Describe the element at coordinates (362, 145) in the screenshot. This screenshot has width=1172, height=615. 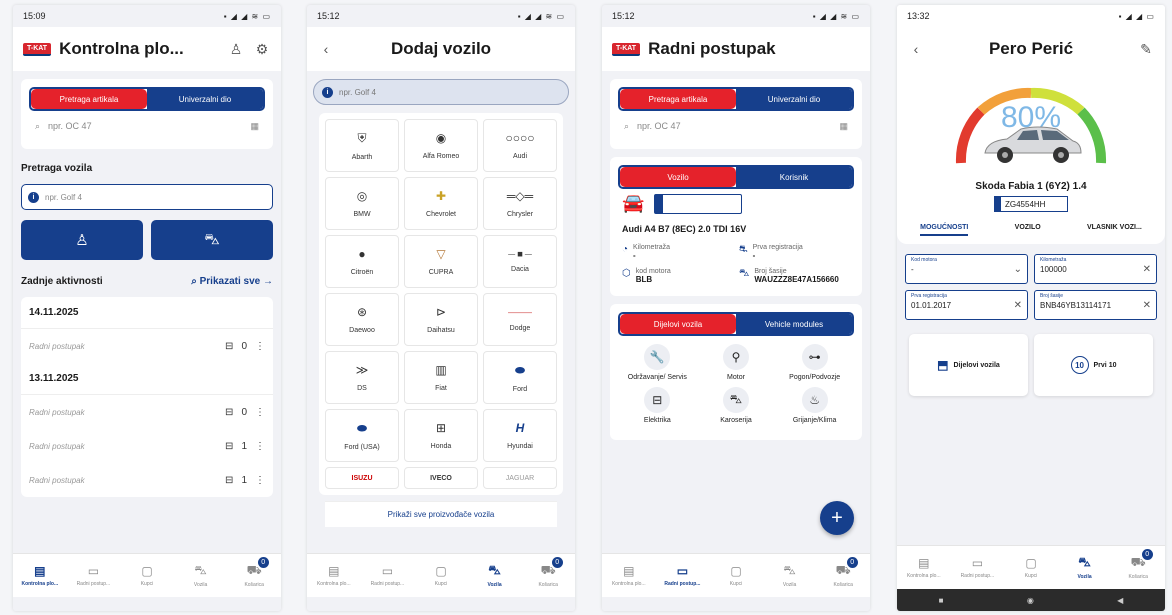
I see `brand-tile: ⛨ Abarth` at that location.